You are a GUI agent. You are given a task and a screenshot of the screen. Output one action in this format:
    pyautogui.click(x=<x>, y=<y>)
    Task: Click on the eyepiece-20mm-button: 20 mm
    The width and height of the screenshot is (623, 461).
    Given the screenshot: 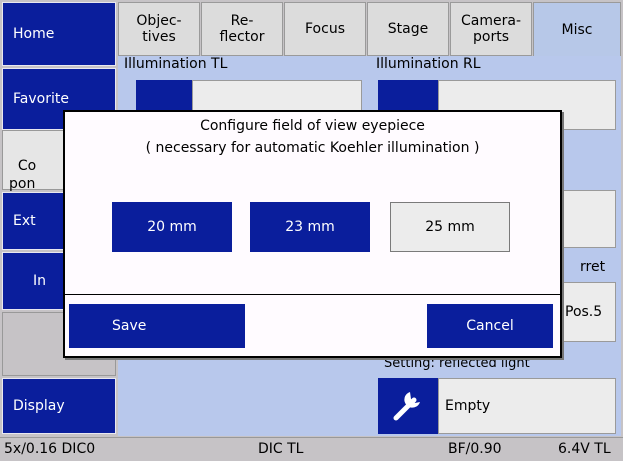 What is the action you would take?
    pyautogui.click(x=172, y=227)
    